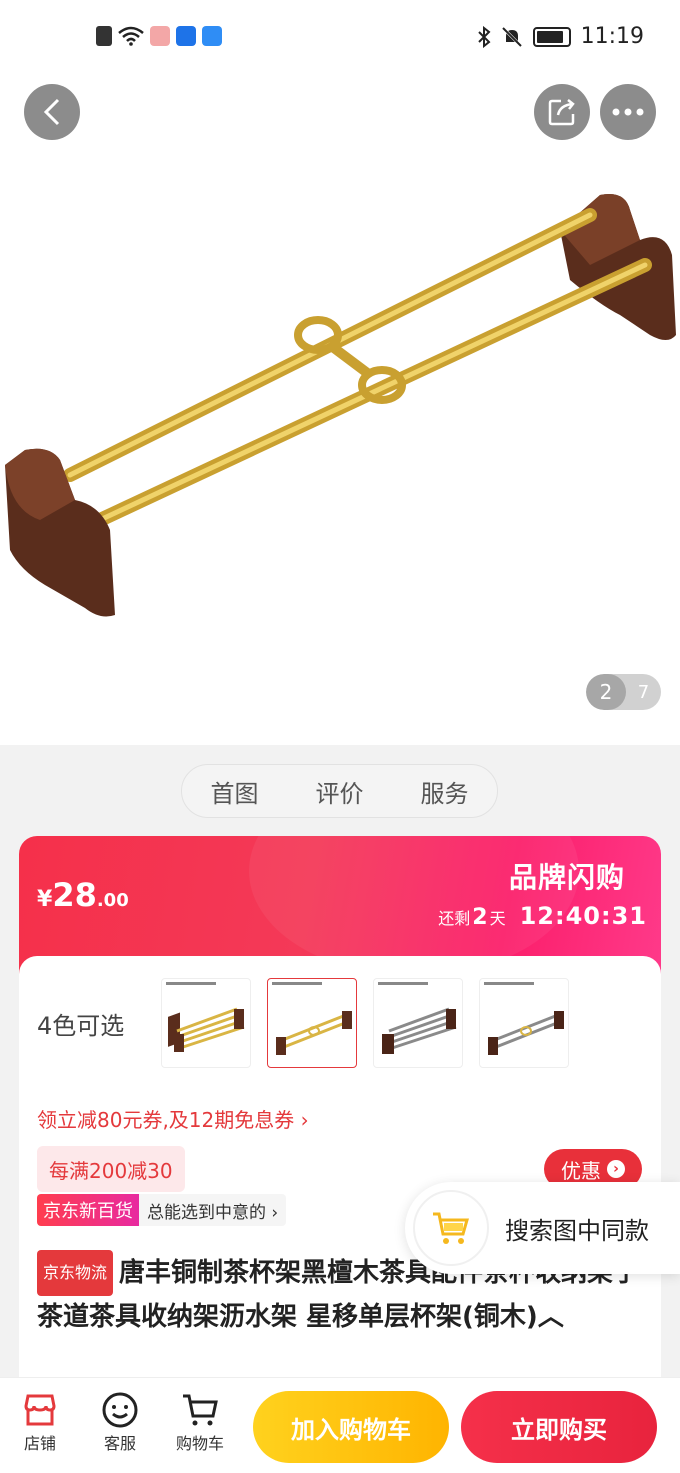 Image resolution: width=680 pixels, height=1473 pixels. I want to click on promo-tag: 每满200减30, so click(111, 1169).